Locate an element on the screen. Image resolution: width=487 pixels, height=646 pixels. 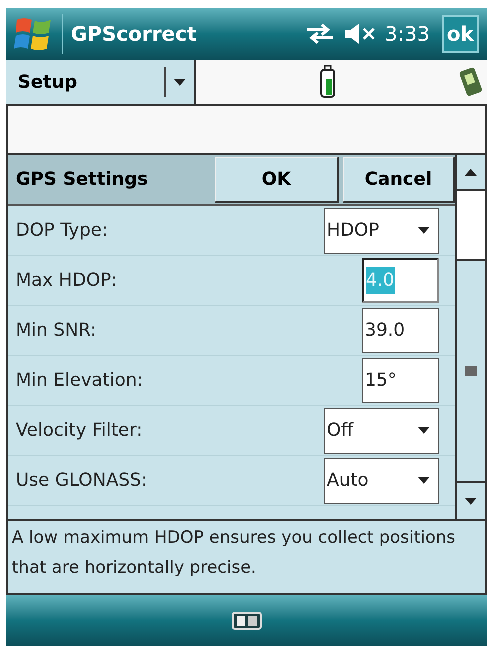
battery-icon is located at coordinates (328, 82).